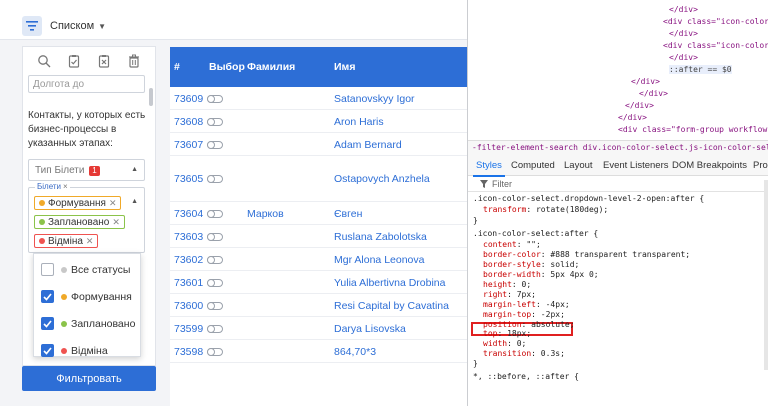 Image resolution: width=768 pixels, height=406 pixels. I want to click on column-header-surname: Фамилия, so click(271, 67).